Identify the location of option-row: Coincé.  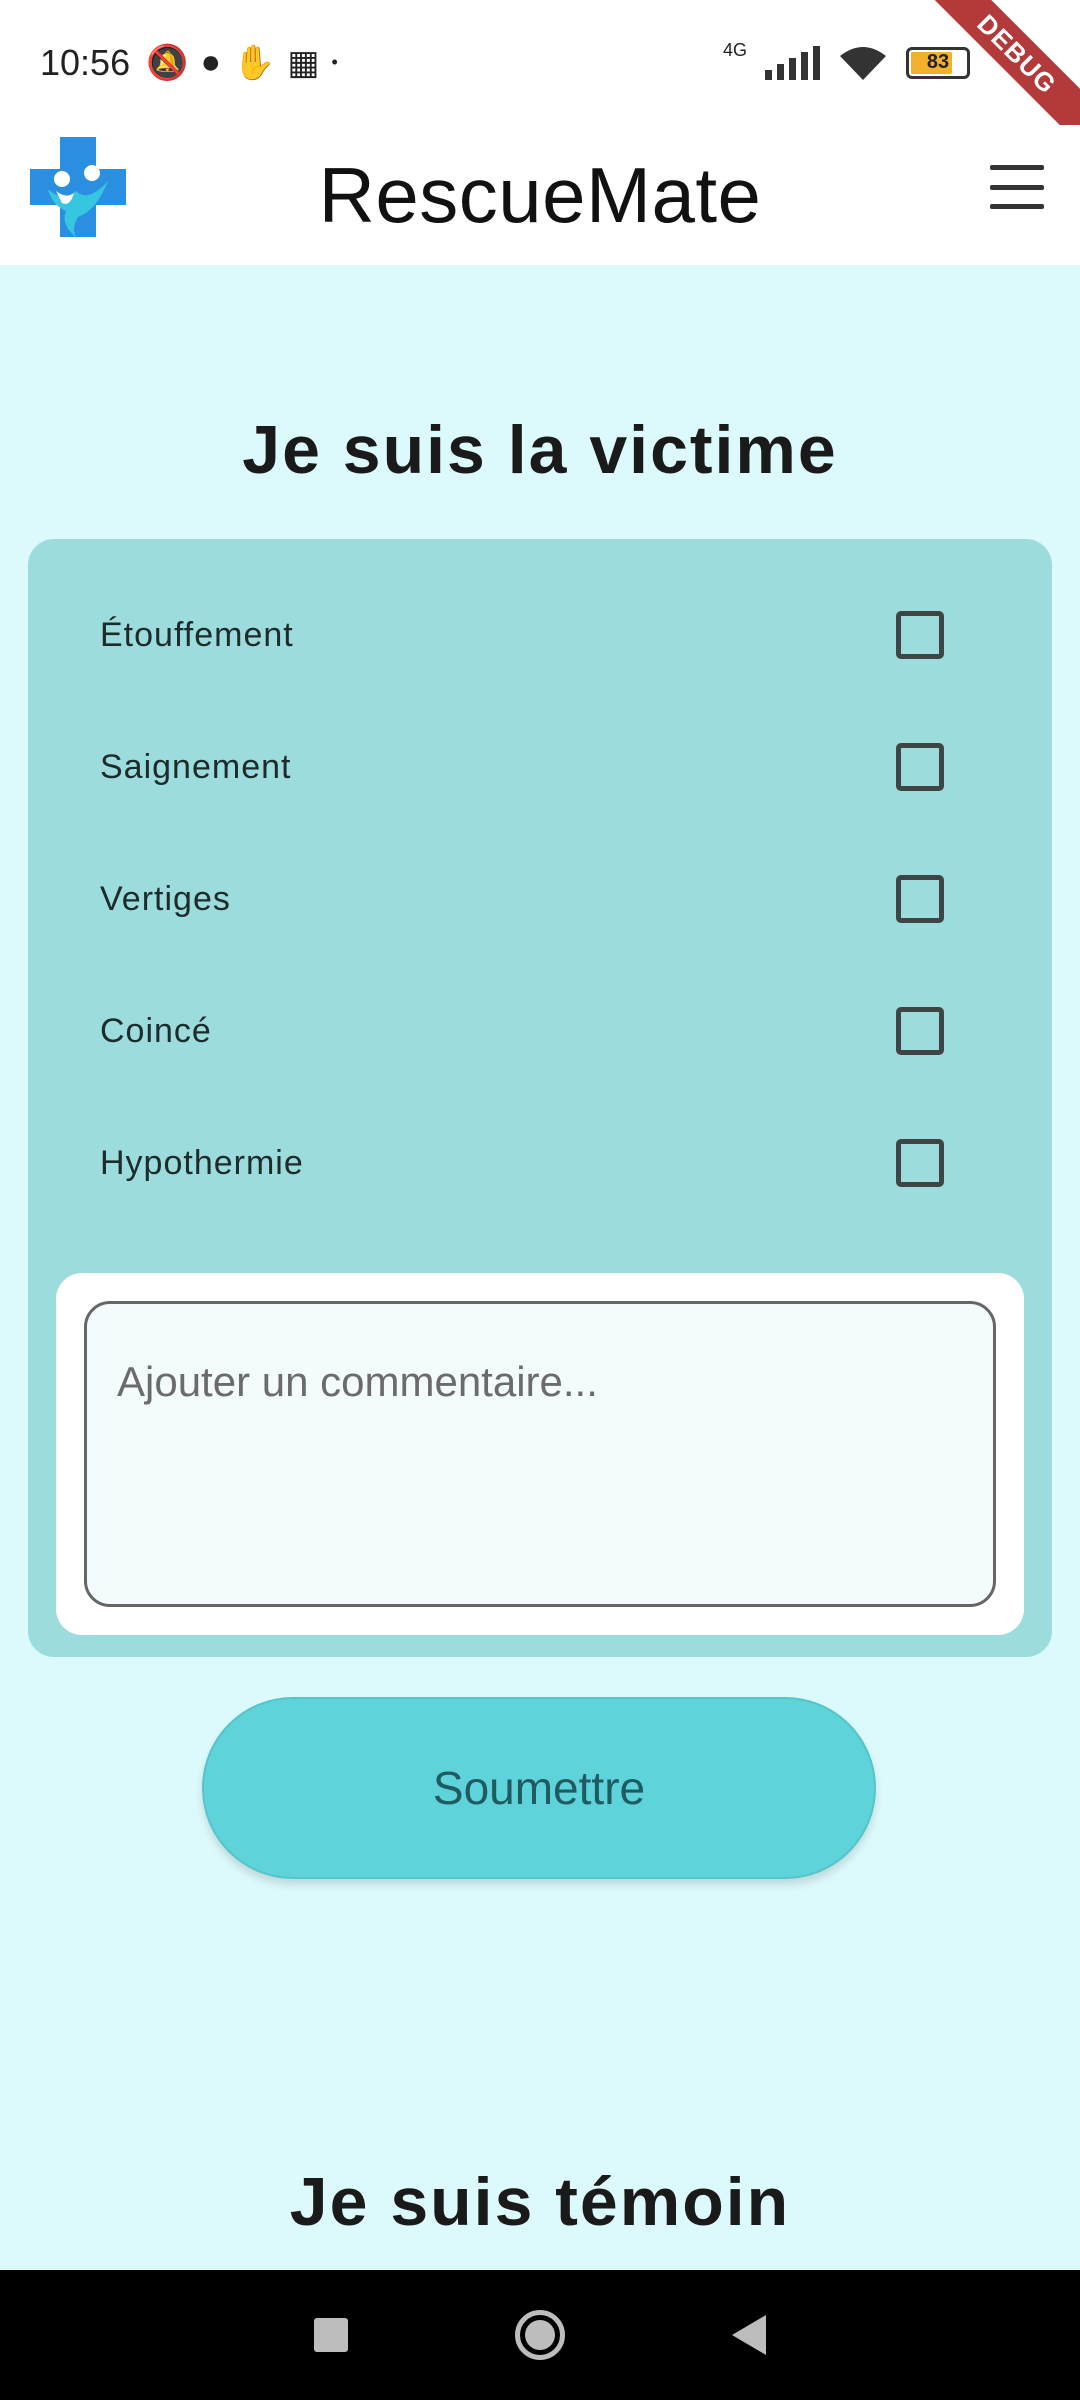
(540, 1031).